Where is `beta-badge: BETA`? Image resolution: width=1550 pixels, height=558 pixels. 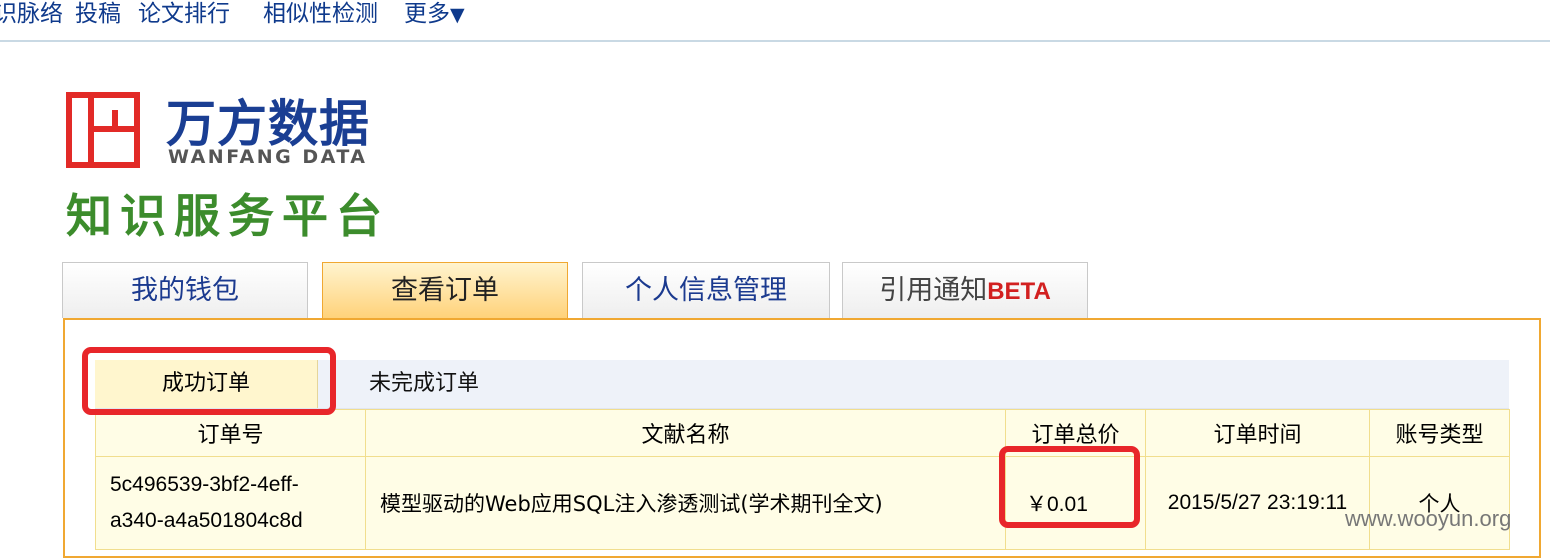
beta-badge: BETA is located at coordinates (1019, 291).